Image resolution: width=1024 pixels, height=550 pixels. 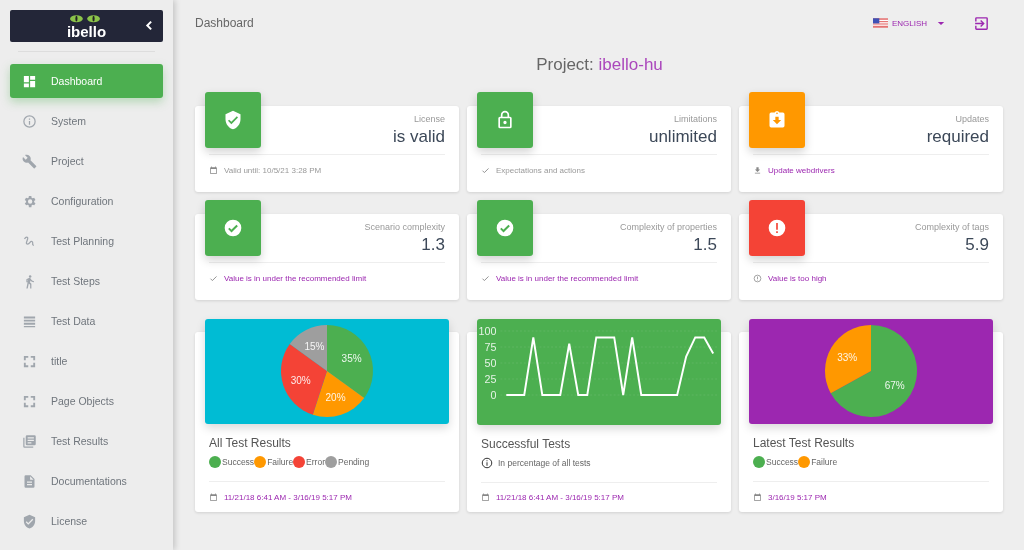 What do you see at coordinates (250, 442) in the screenshot?
I see `chart-title: All Test Results` at bounding box center [250, 442].